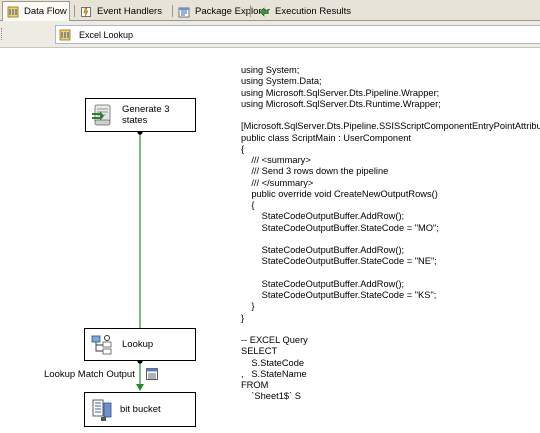 The image size is (540, 433). I want to click on tab-data-flow-label: Data Flow, so click(45, 11).